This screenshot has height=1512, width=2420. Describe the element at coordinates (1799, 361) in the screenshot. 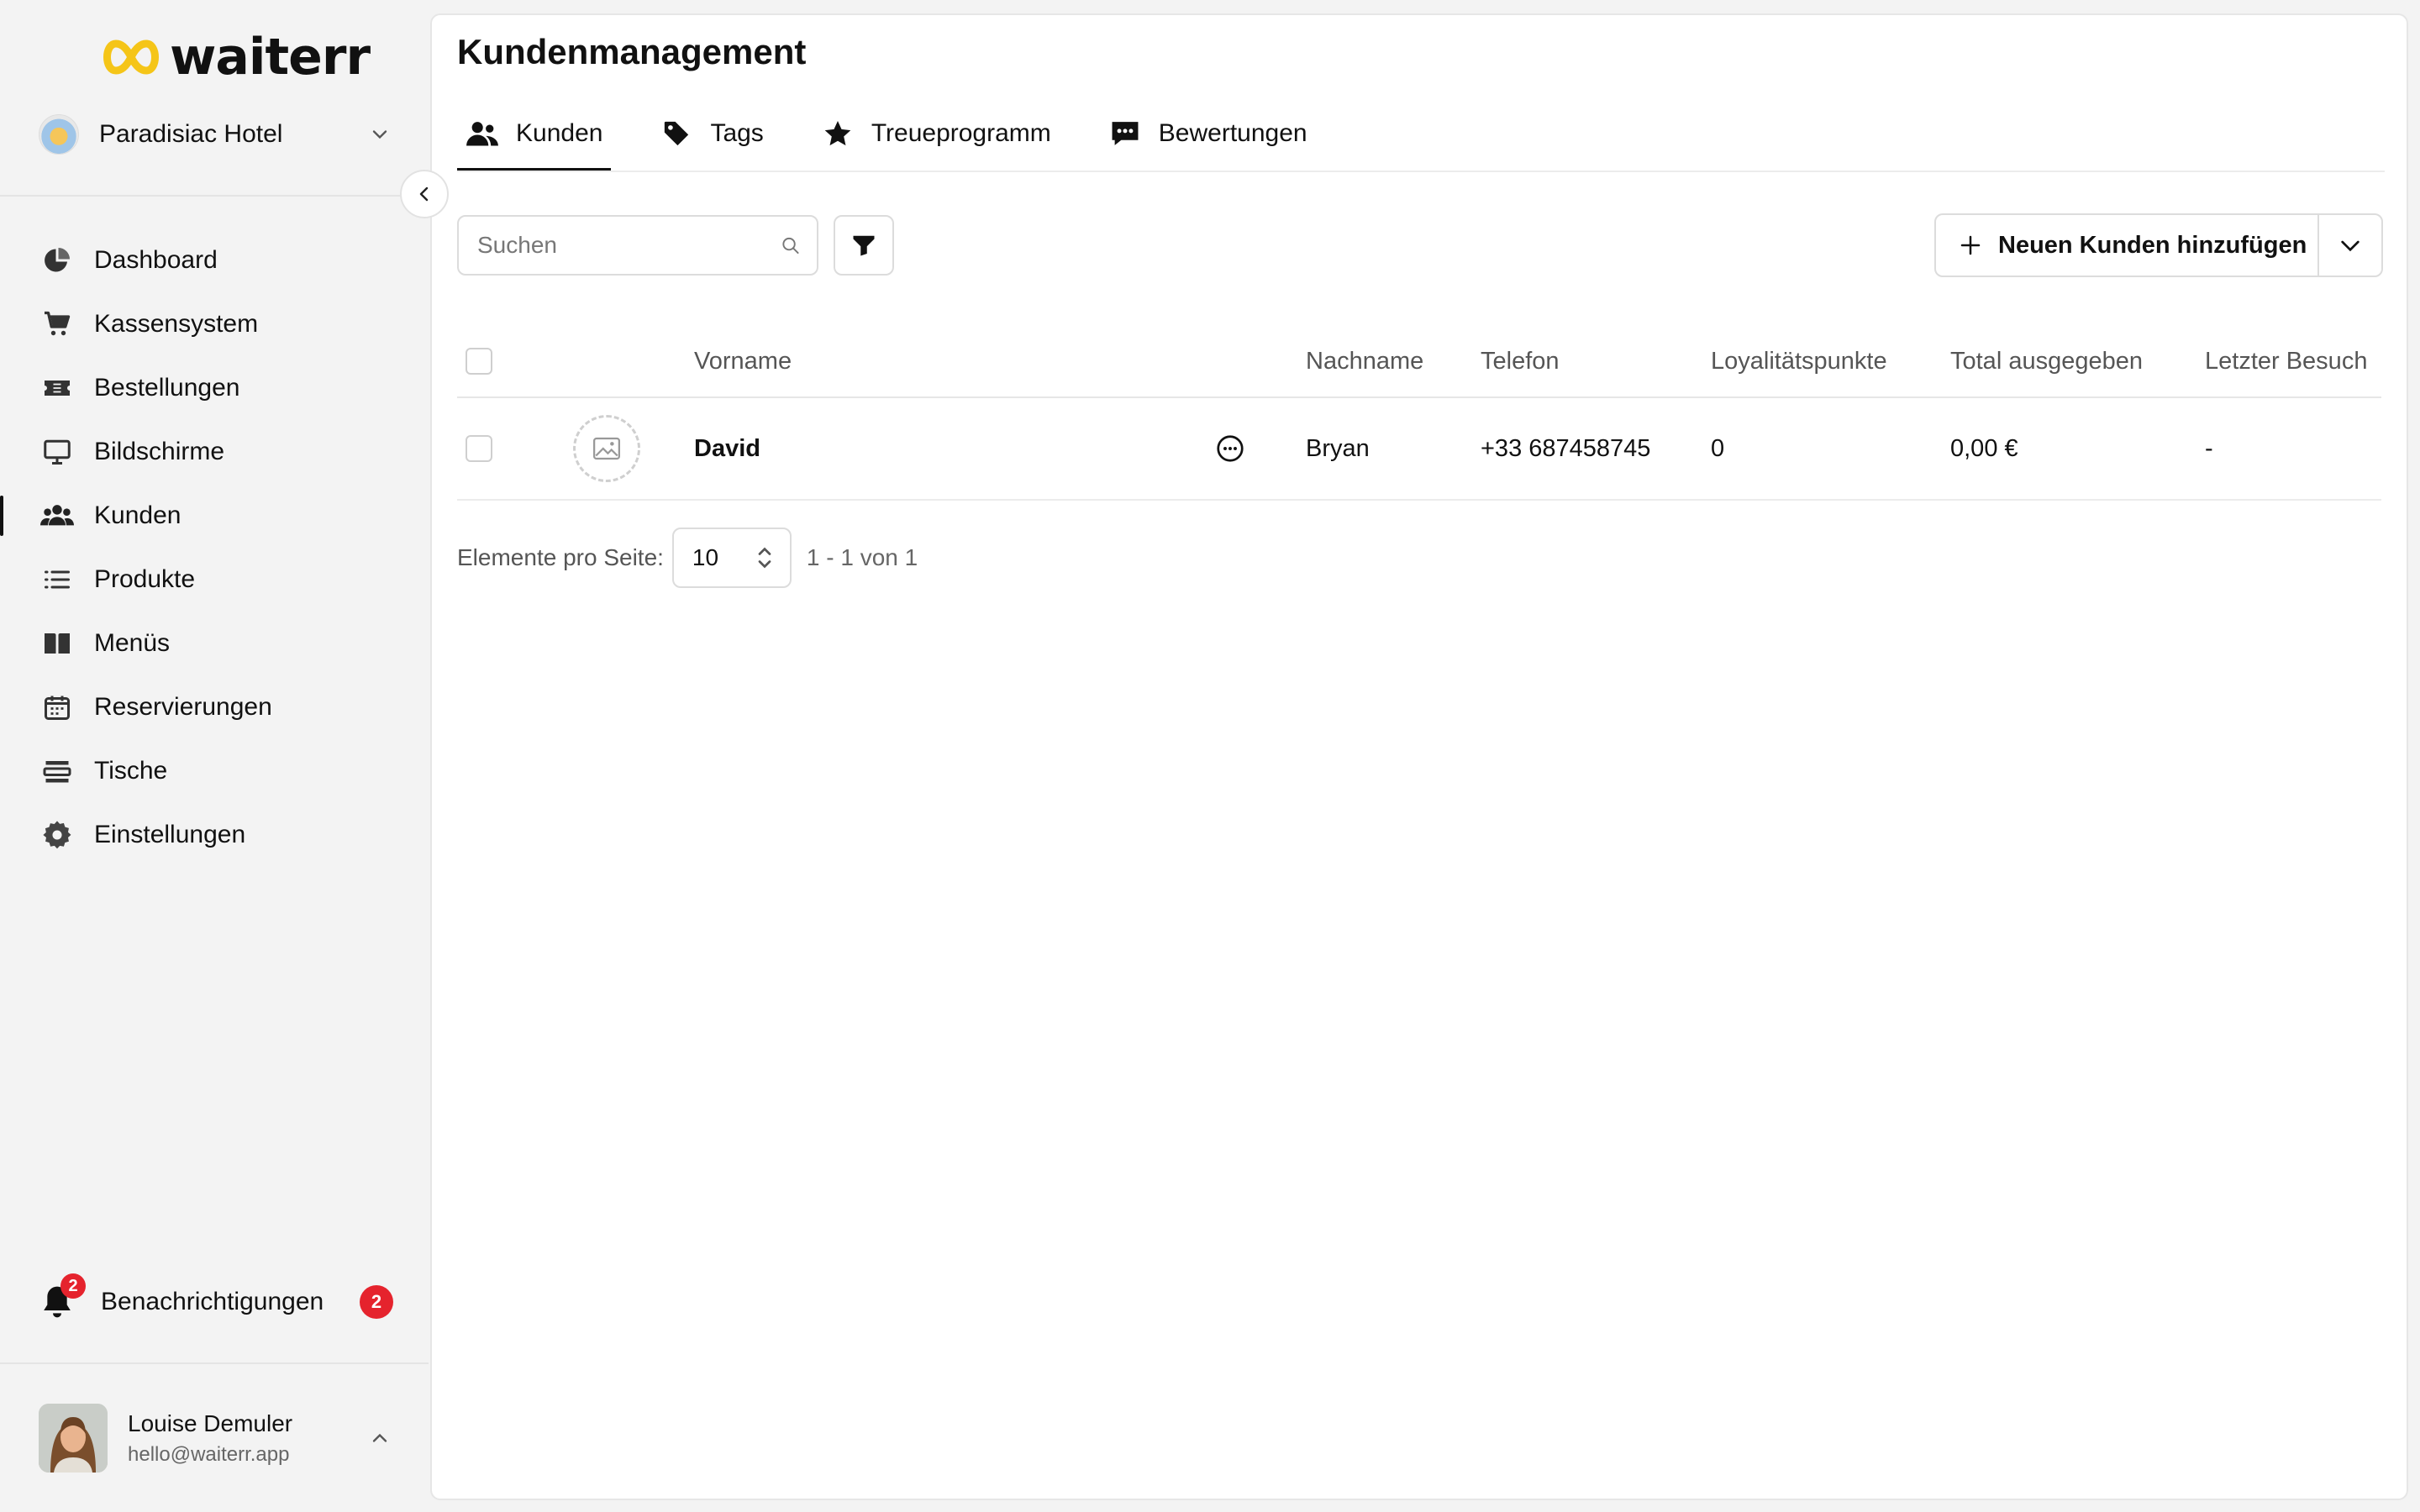

I see `column-header-loyalitaetspunkte: Loyalitätspunkte` at that location.